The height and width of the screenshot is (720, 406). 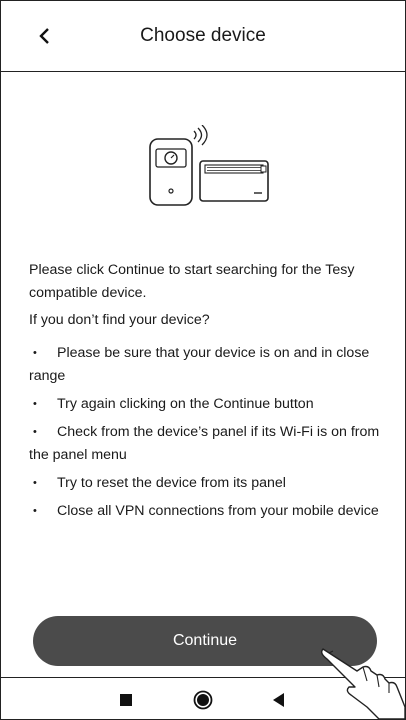 I want to click on continue-label: Continue, so click(x=205, y=640).